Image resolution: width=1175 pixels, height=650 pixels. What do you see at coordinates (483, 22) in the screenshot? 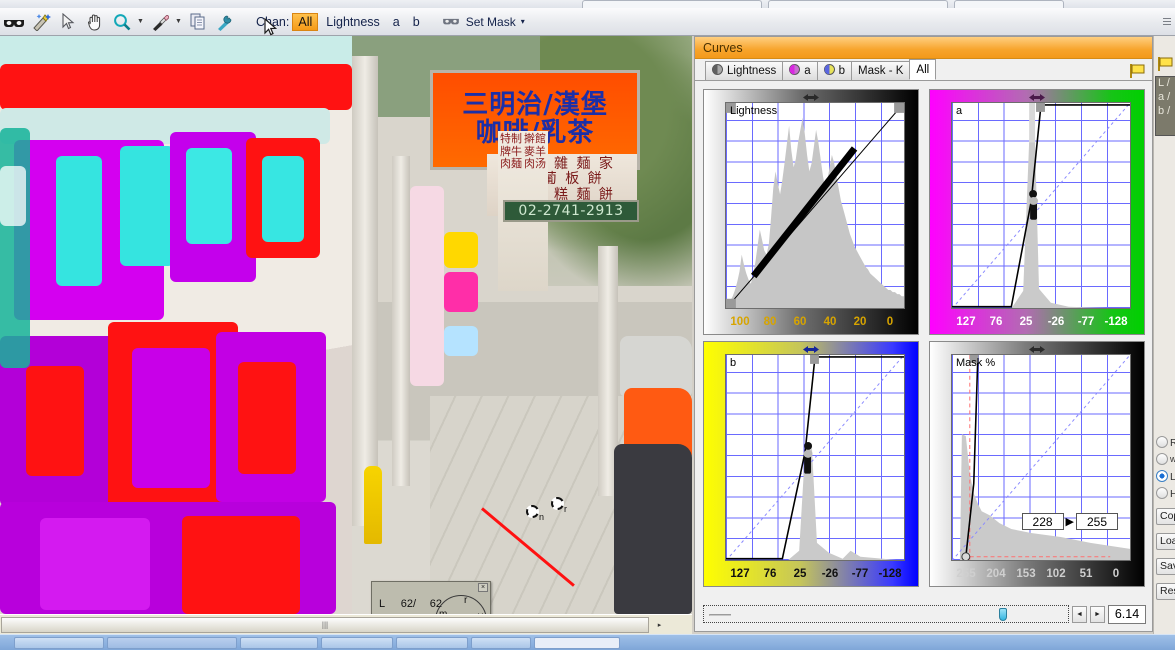
I see `set-mask-control: Set Mask ▾` at bounding box center [483, 22].